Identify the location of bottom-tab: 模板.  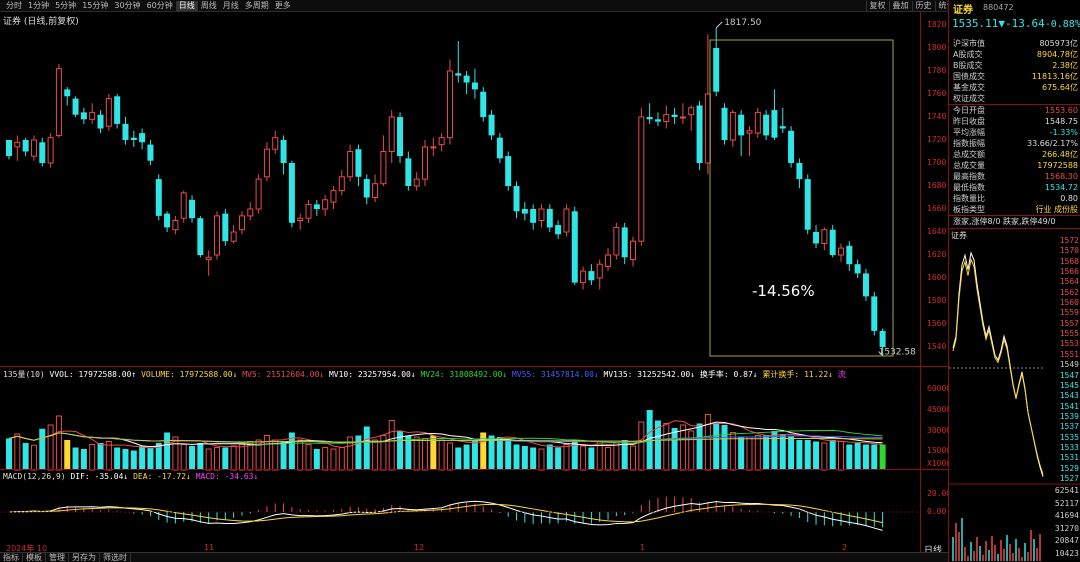
(34, 557).